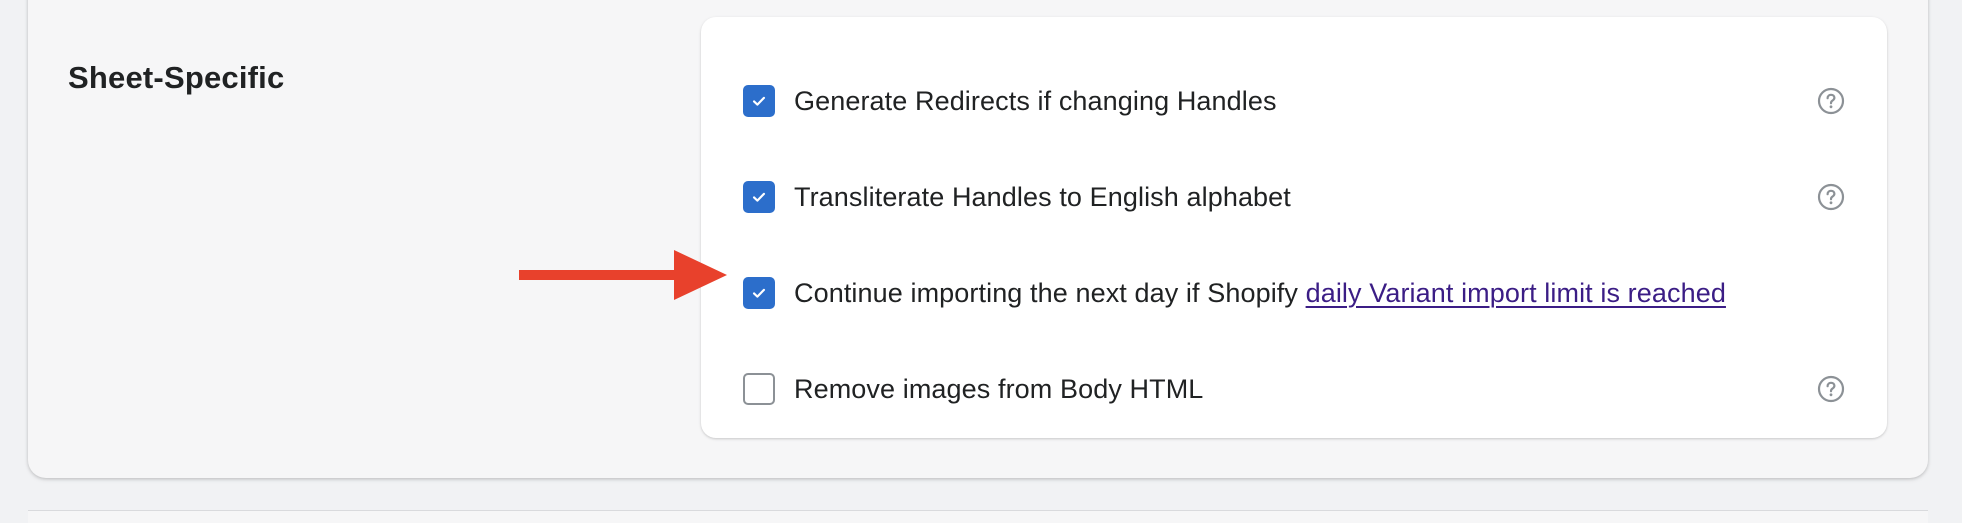  I want to click on option-generate-redirects: Generate Redirects if changing Handles, so click(1294, 101).